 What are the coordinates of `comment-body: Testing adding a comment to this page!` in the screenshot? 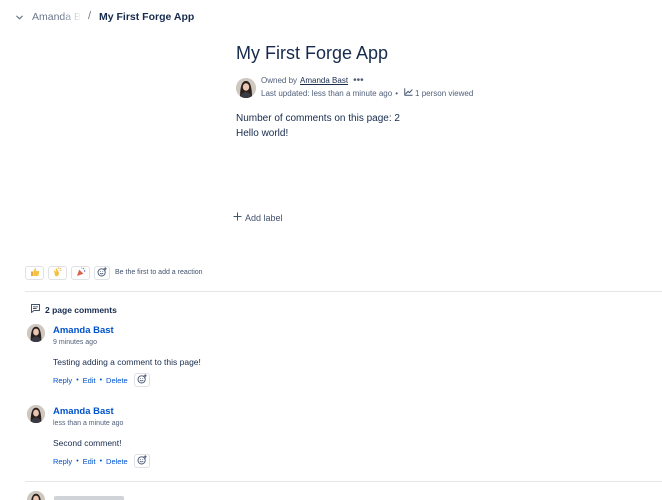 It's located at (127, 362).